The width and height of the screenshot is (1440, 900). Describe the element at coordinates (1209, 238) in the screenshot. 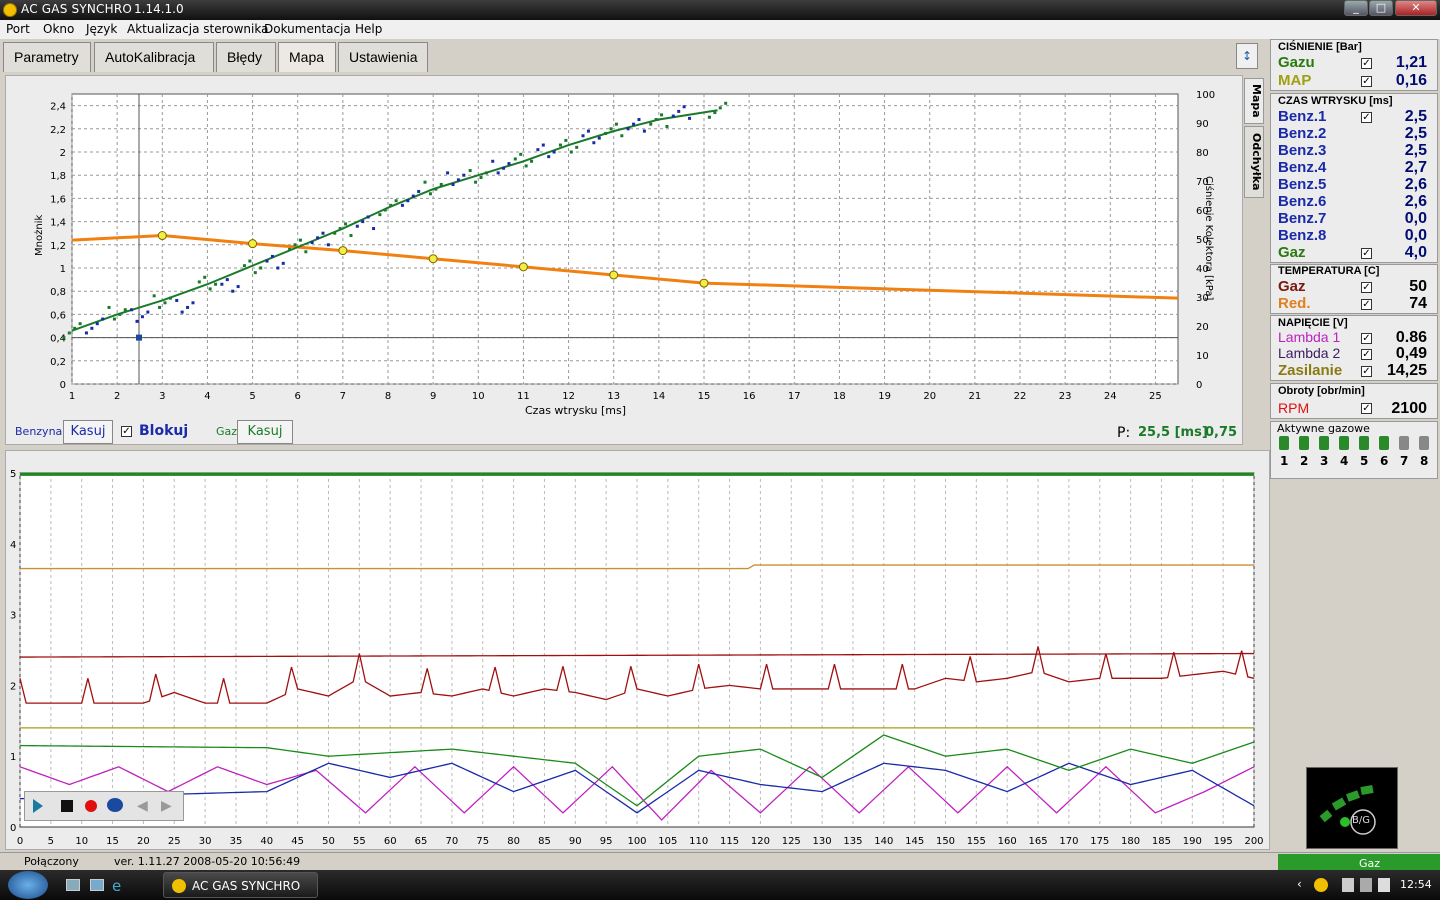

I see `map-y2label: Ciśnienie Kolektora [kPa]` at that location.